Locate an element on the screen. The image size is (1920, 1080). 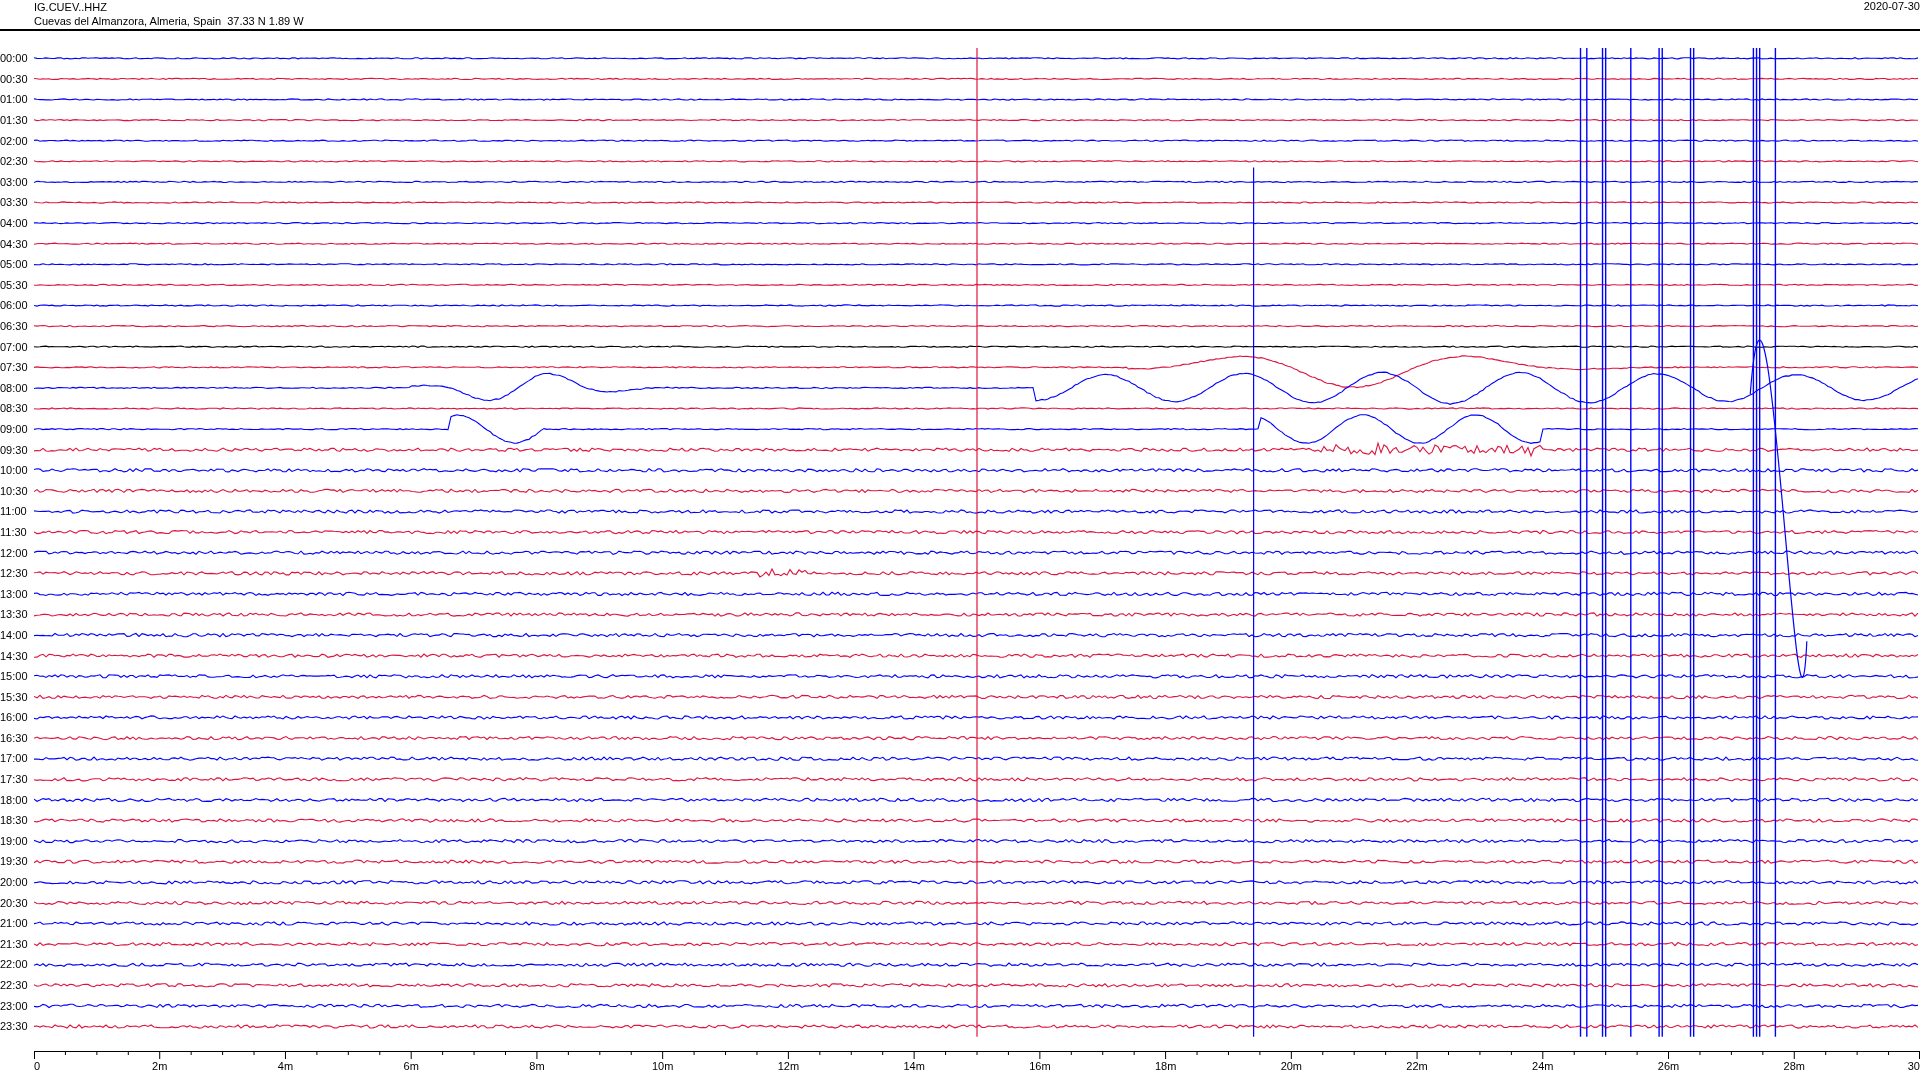
time-tick-label: 4m is located at coordinates (285, 1065).